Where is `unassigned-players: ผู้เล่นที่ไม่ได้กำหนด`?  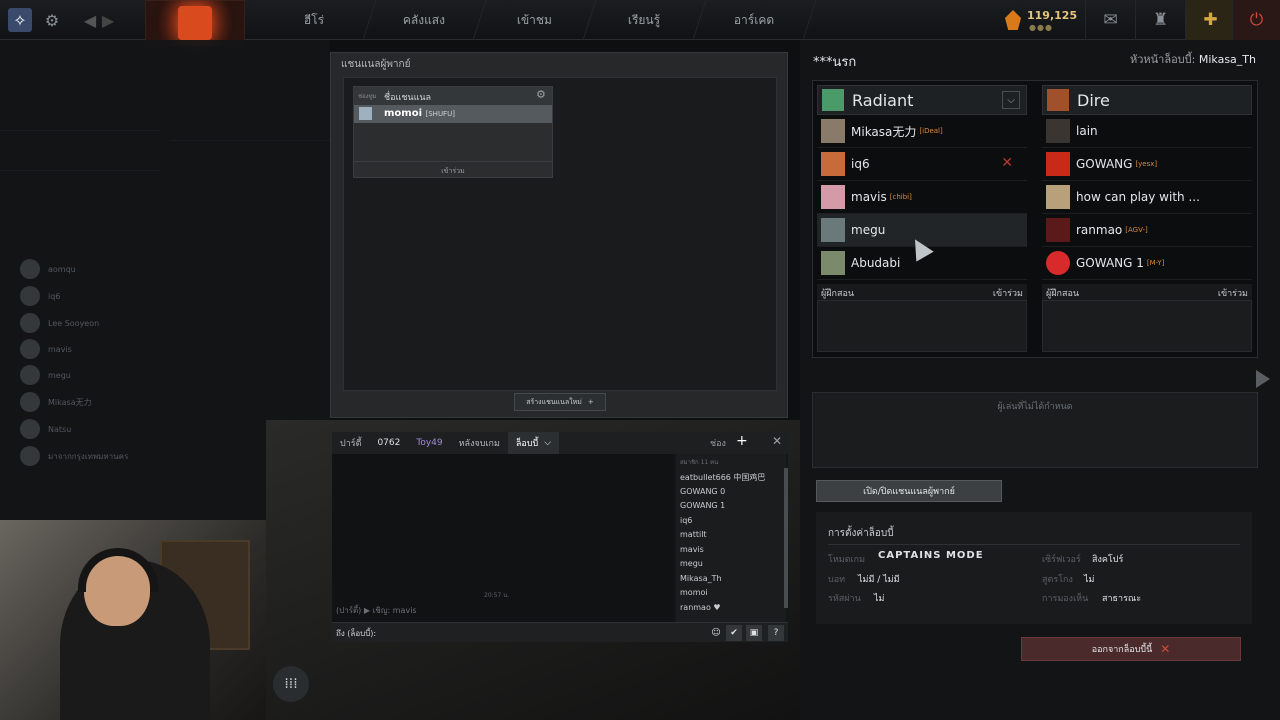
unassigned-players: ผู้เล่นที่ไม่ได้กำหนด is located at coordinates (1035, 430).